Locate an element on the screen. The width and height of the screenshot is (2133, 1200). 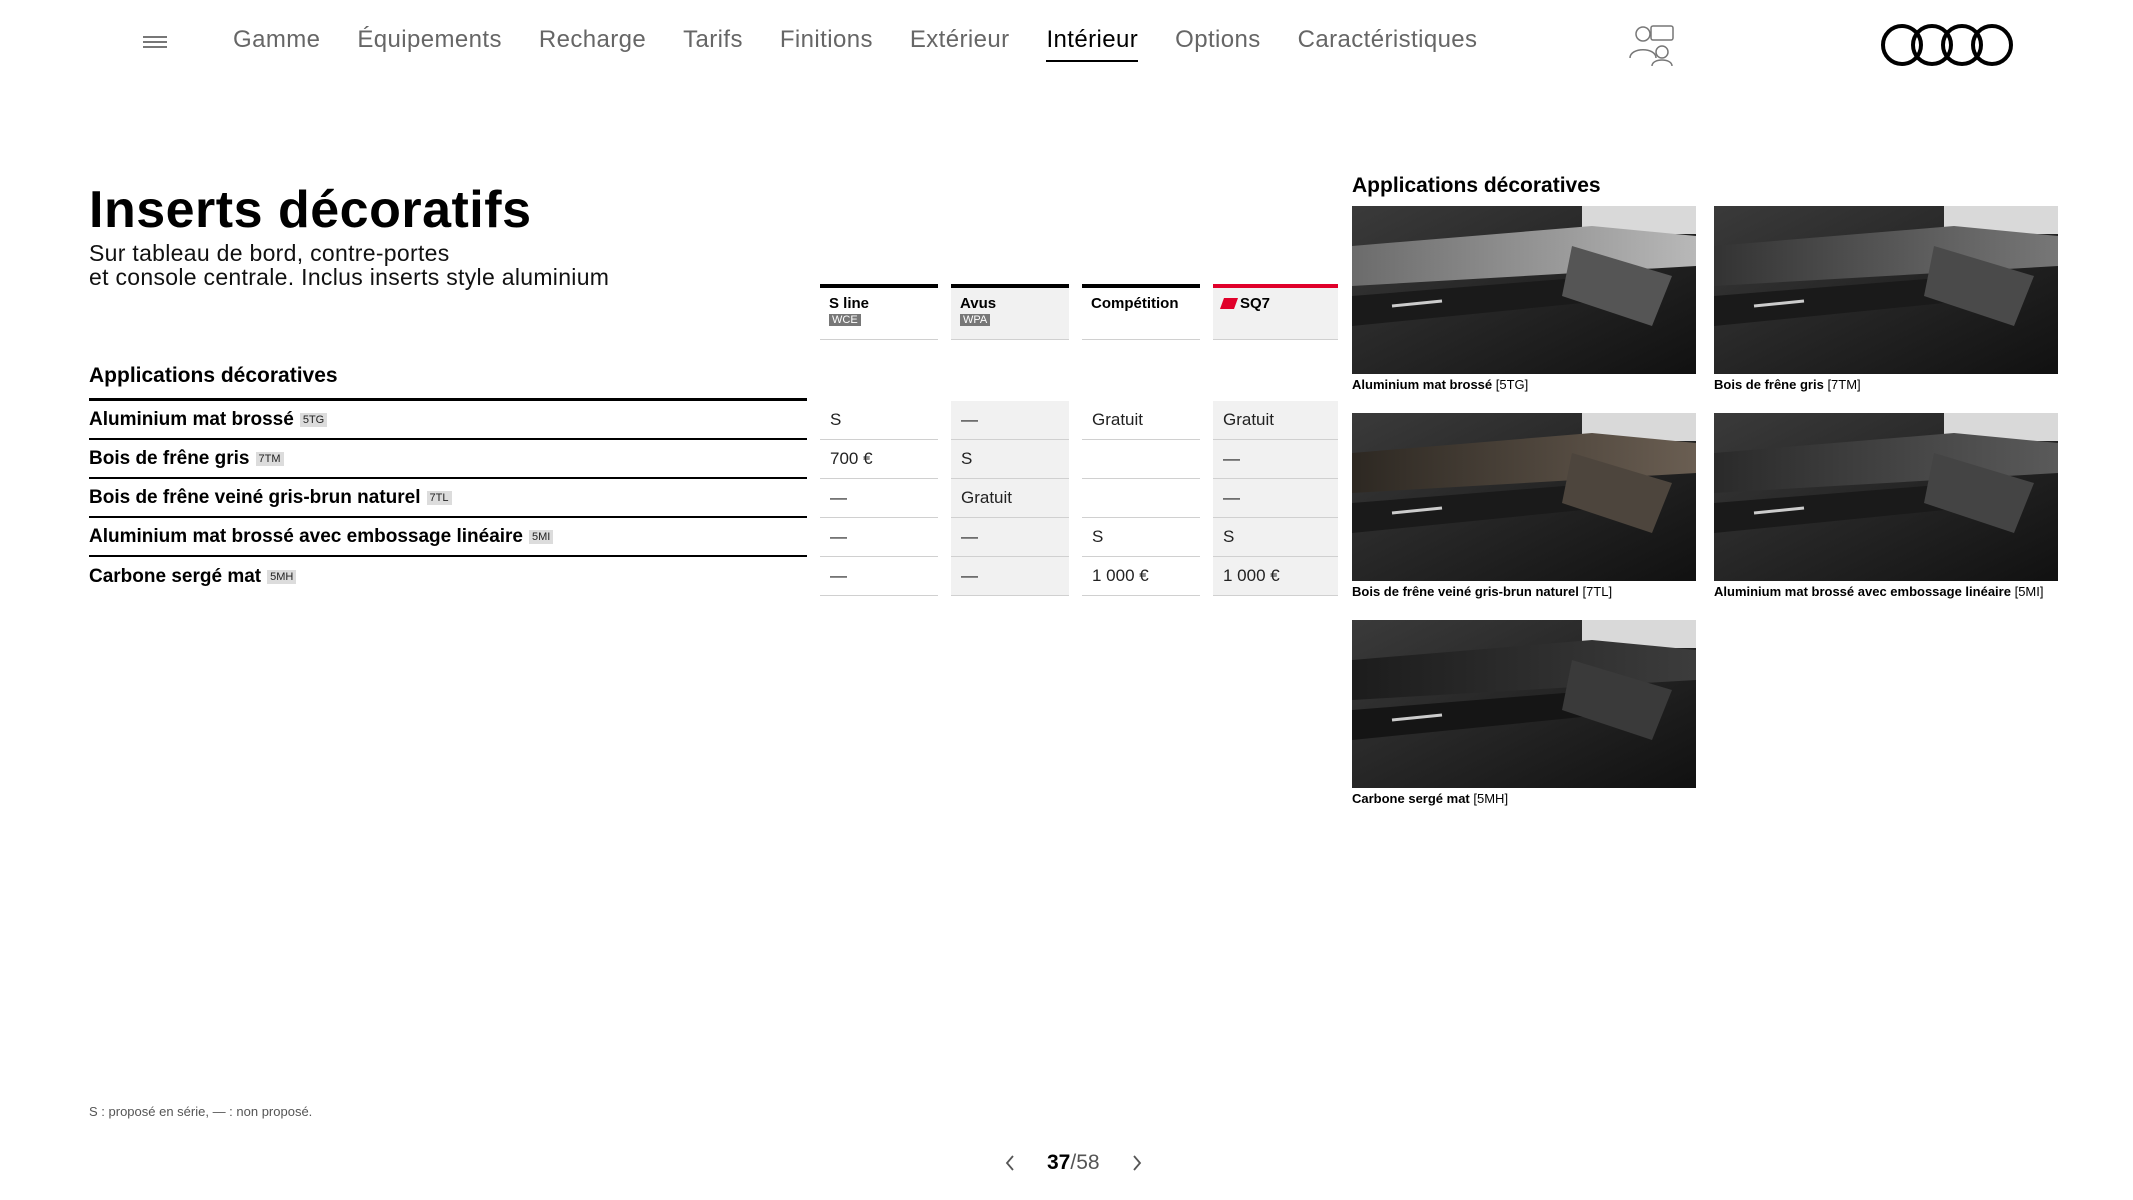
gallery-caption: Bois de frêne gris [7TM] is located at coordinates (1787, 384).